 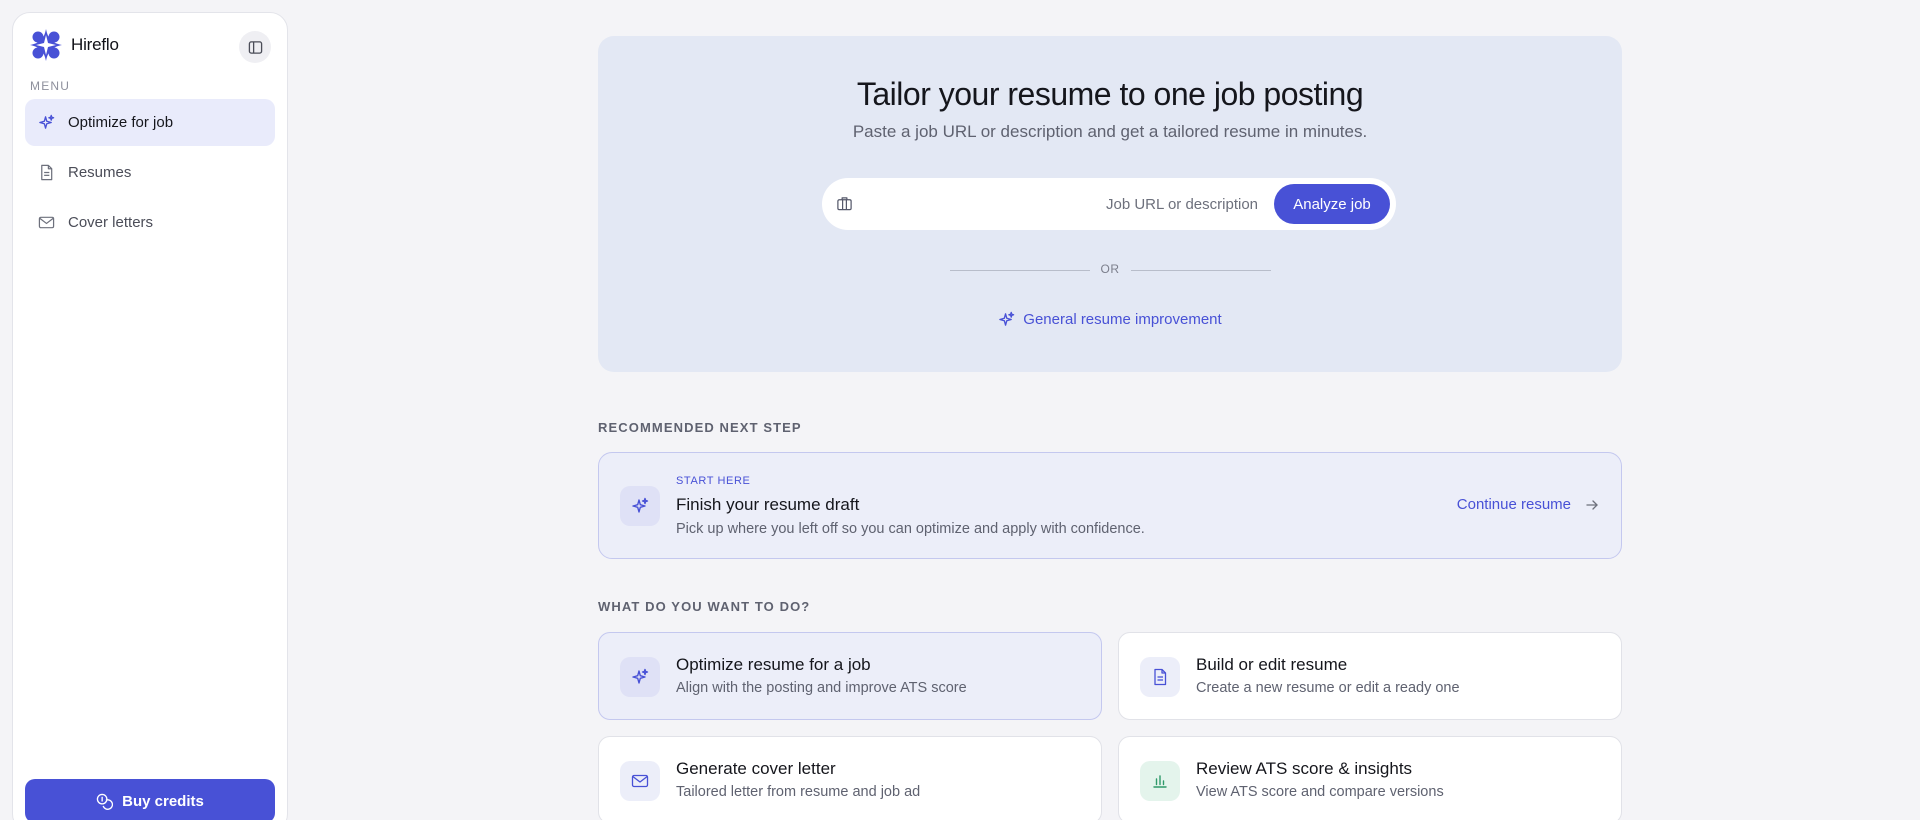 I want to click on sidebar-item-label: Resumes, so click(x=100, y=172).